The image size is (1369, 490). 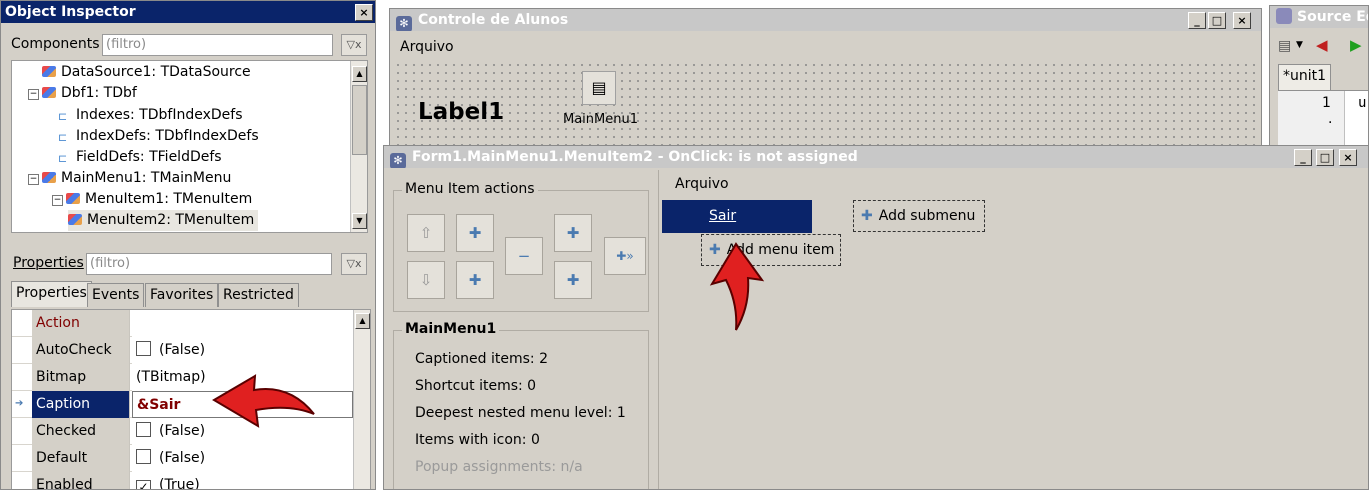 I want to click on add-submenu-button: ✚ Add submenu, so click(x=919, y=216).